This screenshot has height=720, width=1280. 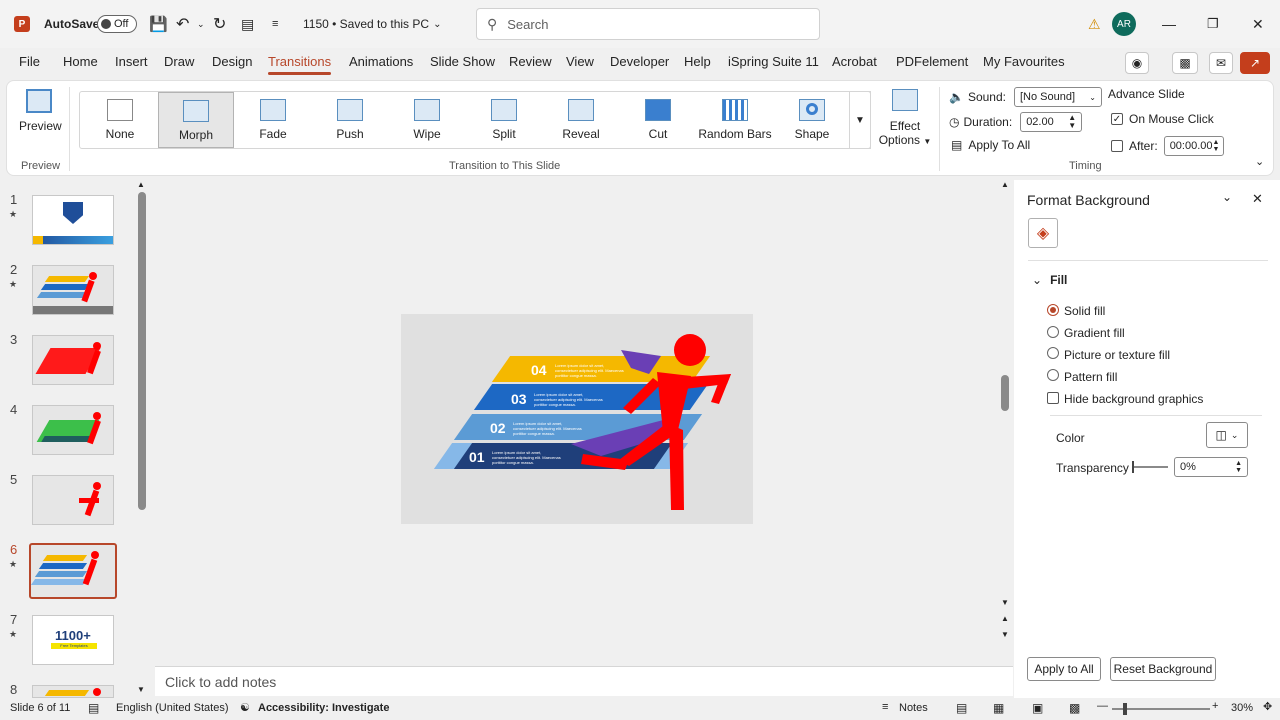 I want to click on on-mouse-click-checkbox: ✓ On Mouse Click, so click(x=1162, y=119).